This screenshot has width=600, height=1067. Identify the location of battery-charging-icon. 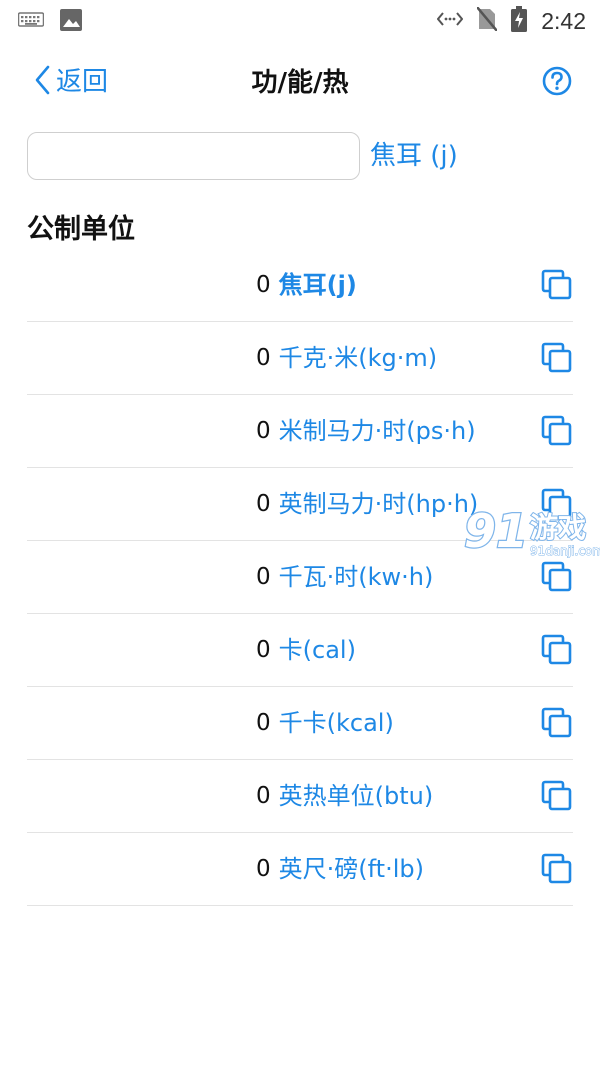
(519, 21).